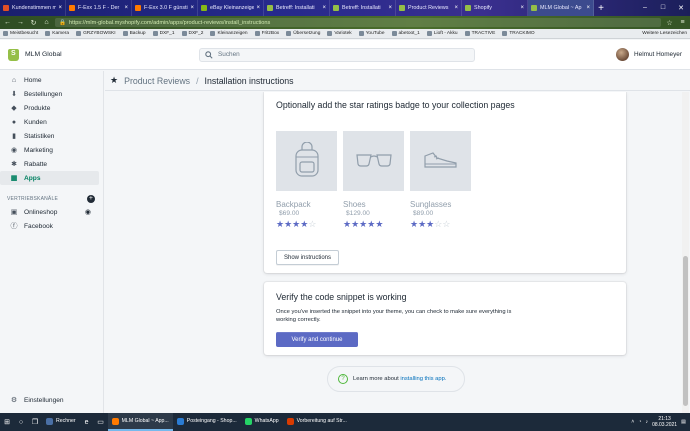  What do you see at coordinates (14, 178) in the screenshot?
I see `apps-icon: ▦` at bounding box center [14, 178].